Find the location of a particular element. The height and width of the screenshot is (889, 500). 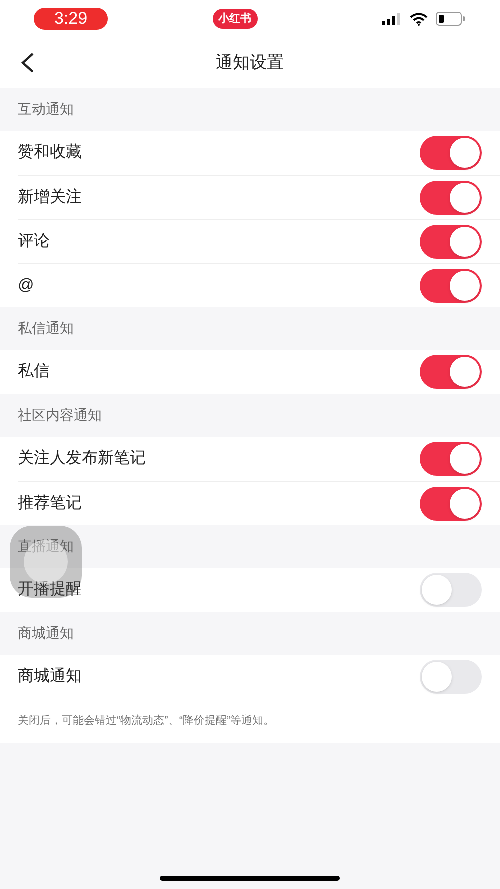

setting-label: 开播提醒 is located at coordinates (50, 590).